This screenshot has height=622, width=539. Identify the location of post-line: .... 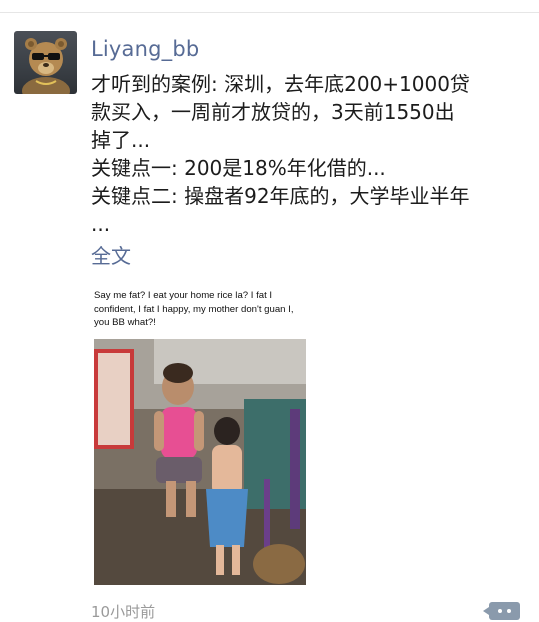
(101, 224).